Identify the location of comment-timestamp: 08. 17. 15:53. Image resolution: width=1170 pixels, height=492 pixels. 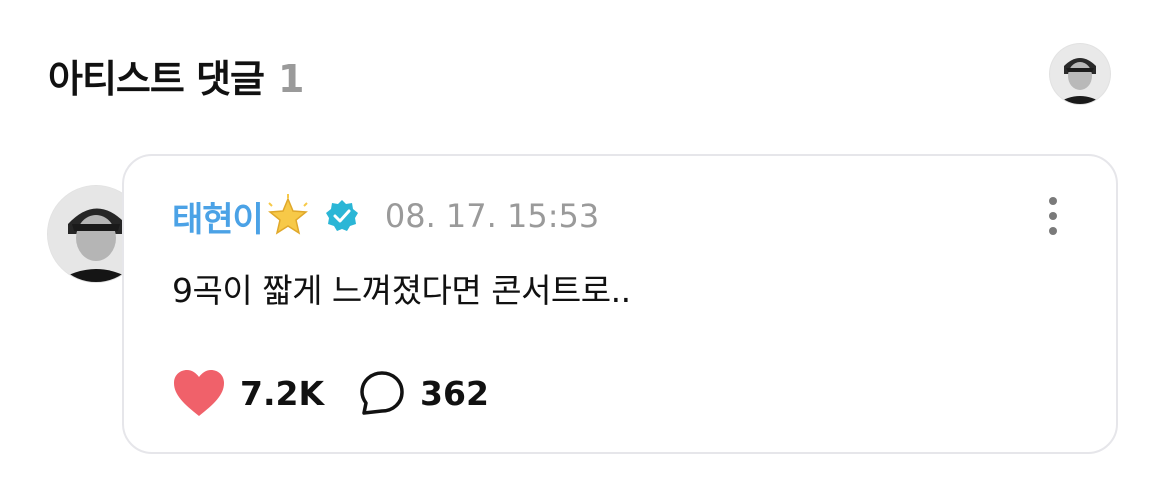
(492, 216).